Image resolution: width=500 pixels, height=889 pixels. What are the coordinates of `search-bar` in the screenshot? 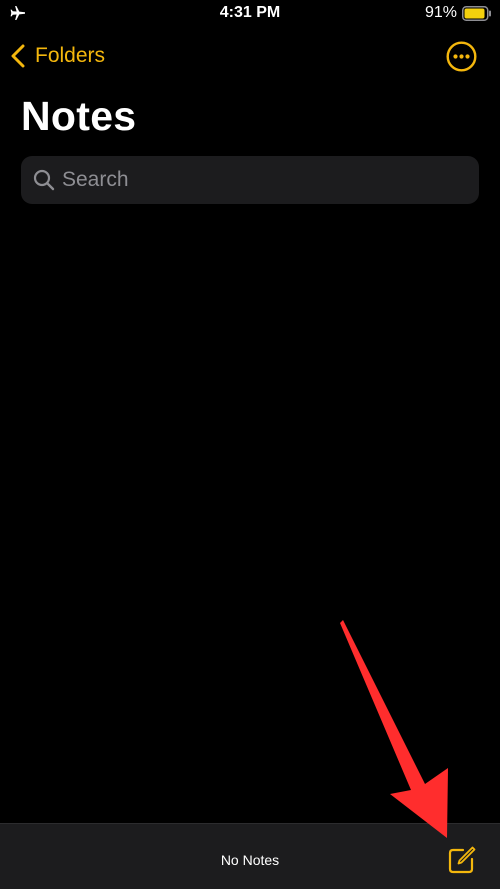 It's located at (250, 180).